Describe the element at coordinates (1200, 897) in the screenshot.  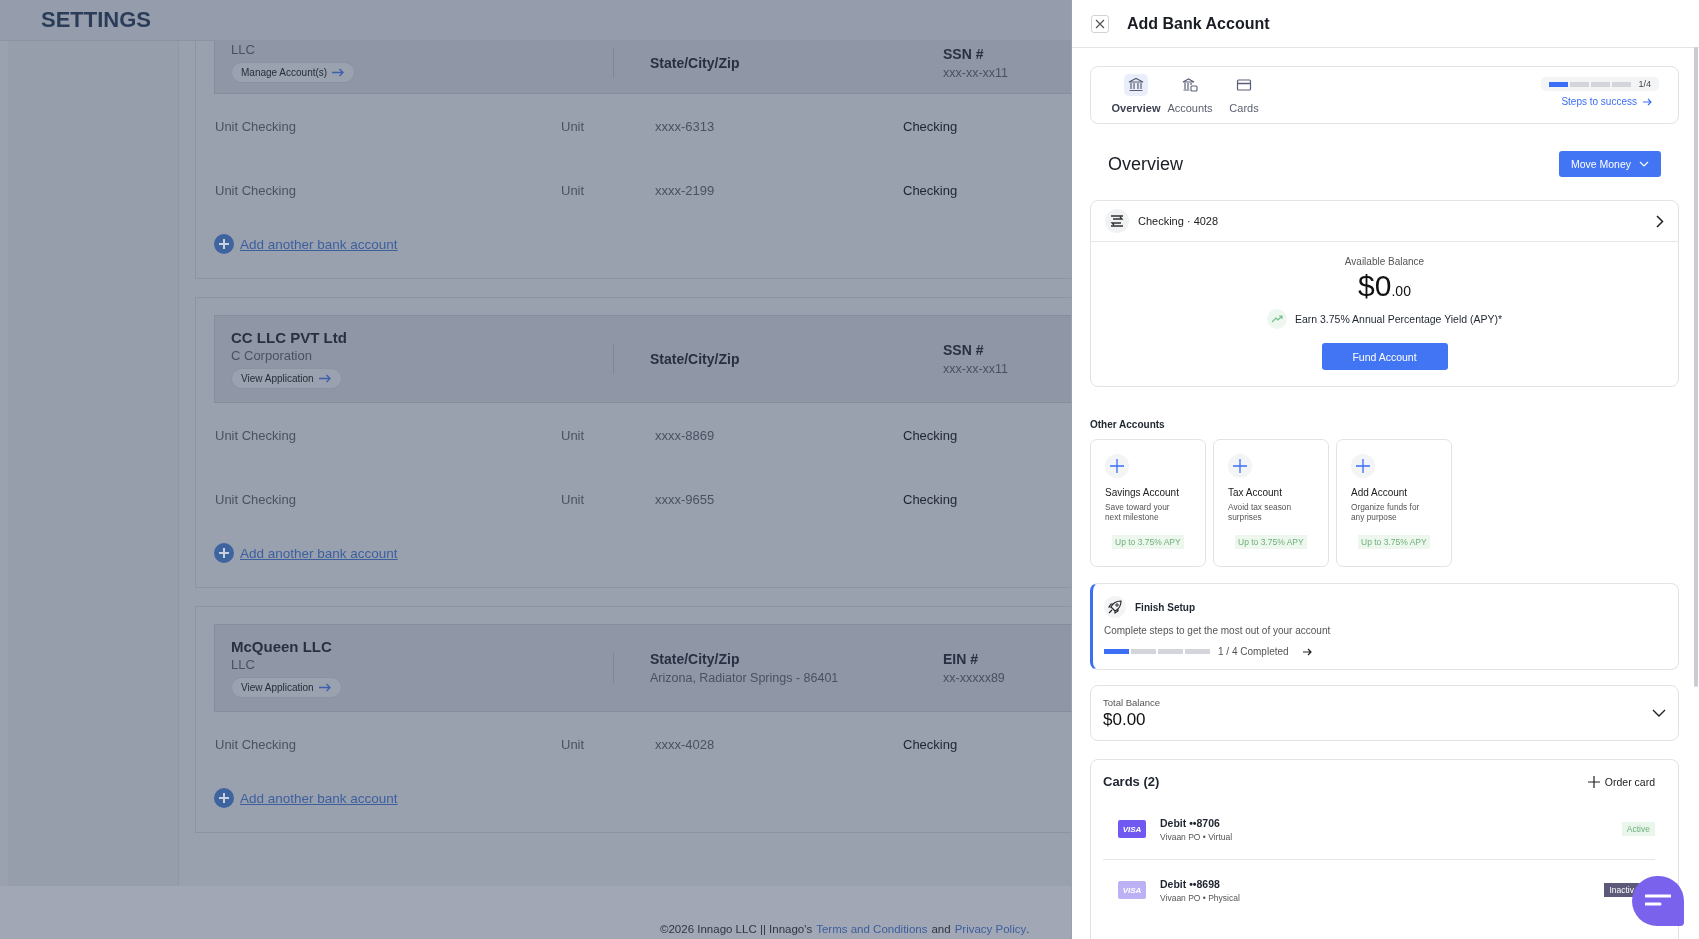
I see `card-detail: Vivaan PO • Physical` at that location.